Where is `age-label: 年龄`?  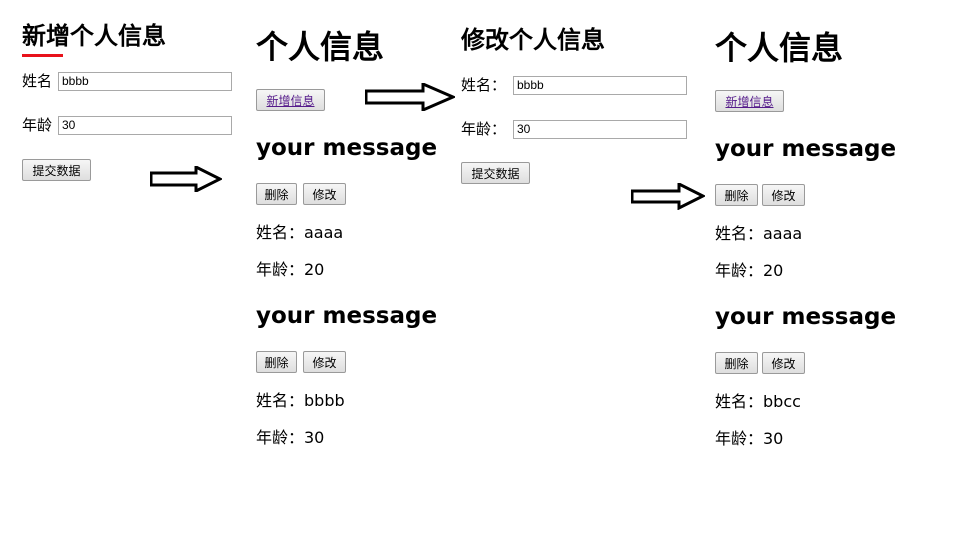
age-label: 年龄 is located at coordinates (37, 125).